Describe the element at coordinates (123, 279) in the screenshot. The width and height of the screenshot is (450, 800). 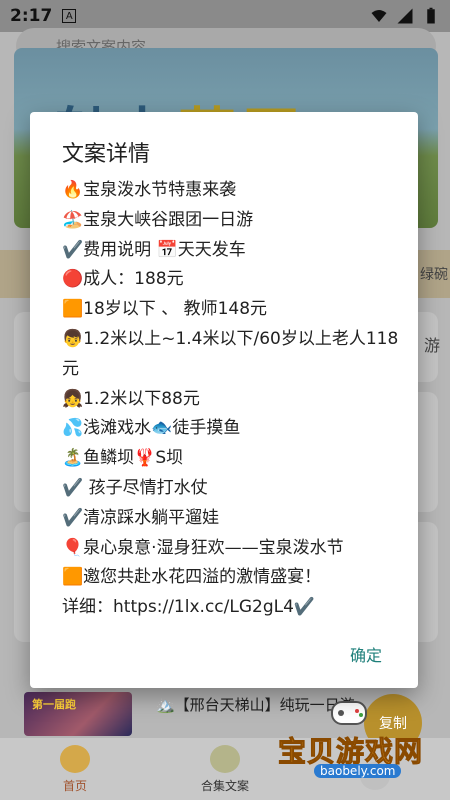
I see `dialog-line: 🔴成人：188元` at that location.